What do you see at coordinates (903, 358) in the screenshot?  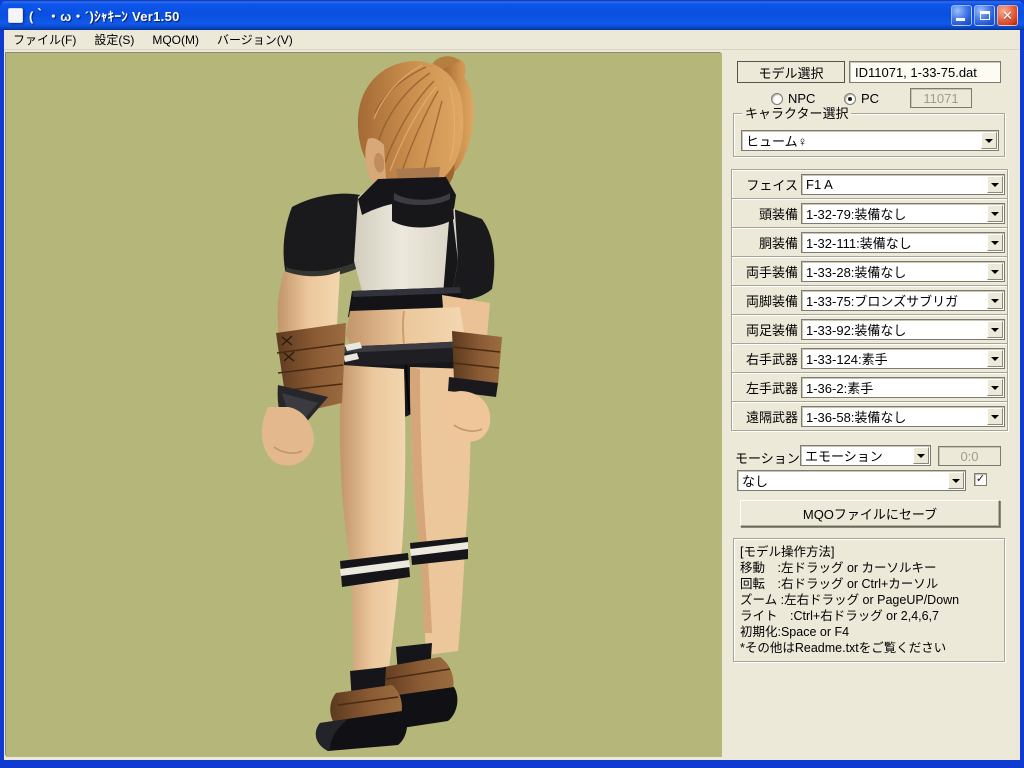 I see `equip-combo-main-weapon: 1-33-124:素手` at bounding box center [903, 358].